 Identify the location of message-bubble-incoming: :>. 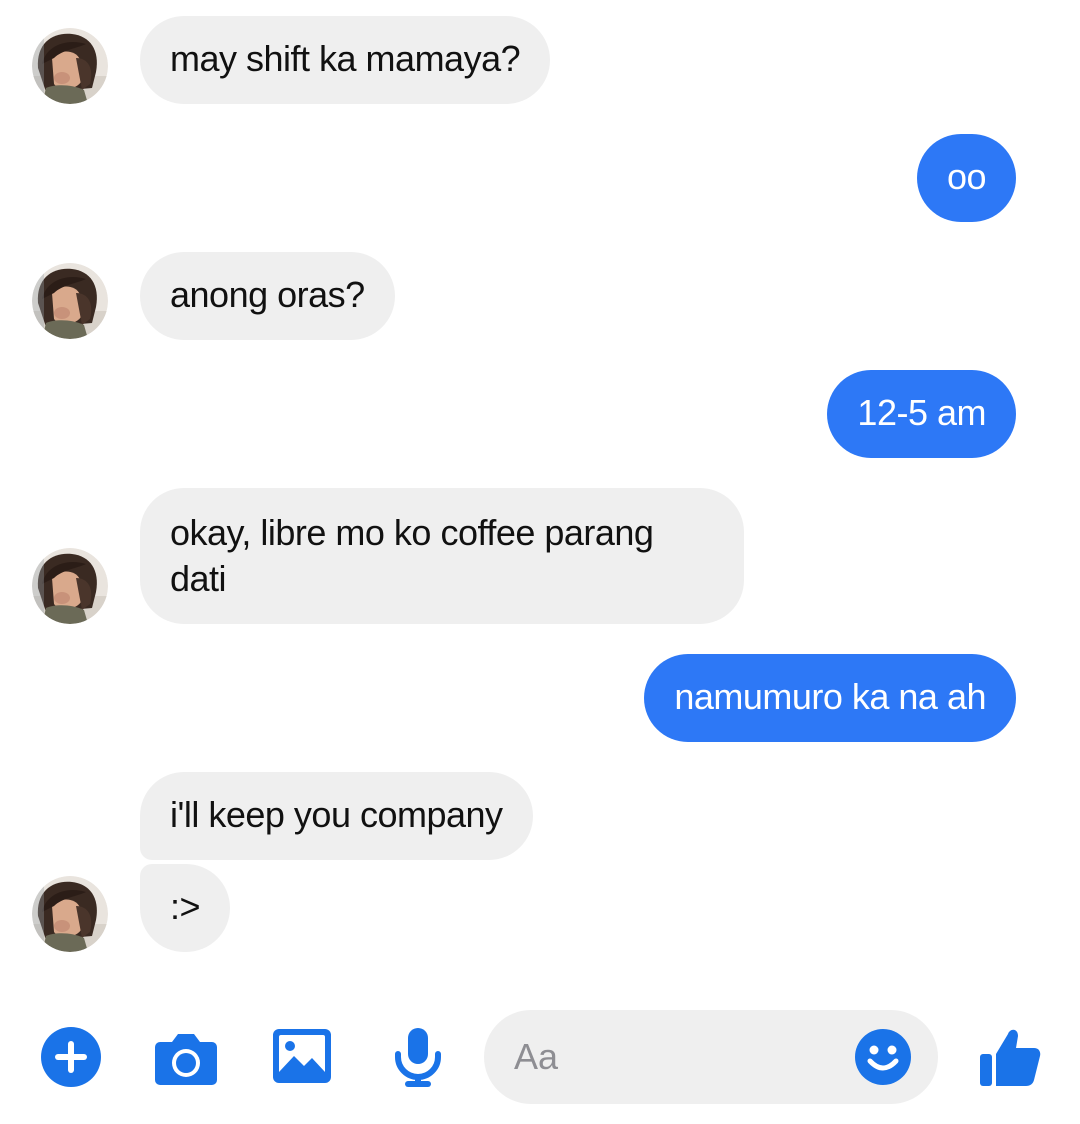
(185, 908).